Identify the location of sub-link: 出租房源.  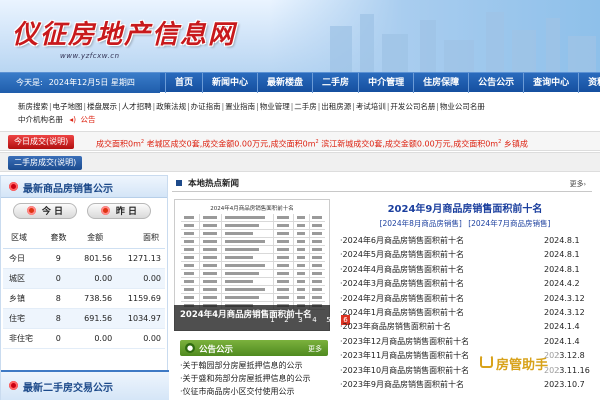
(336, 106).